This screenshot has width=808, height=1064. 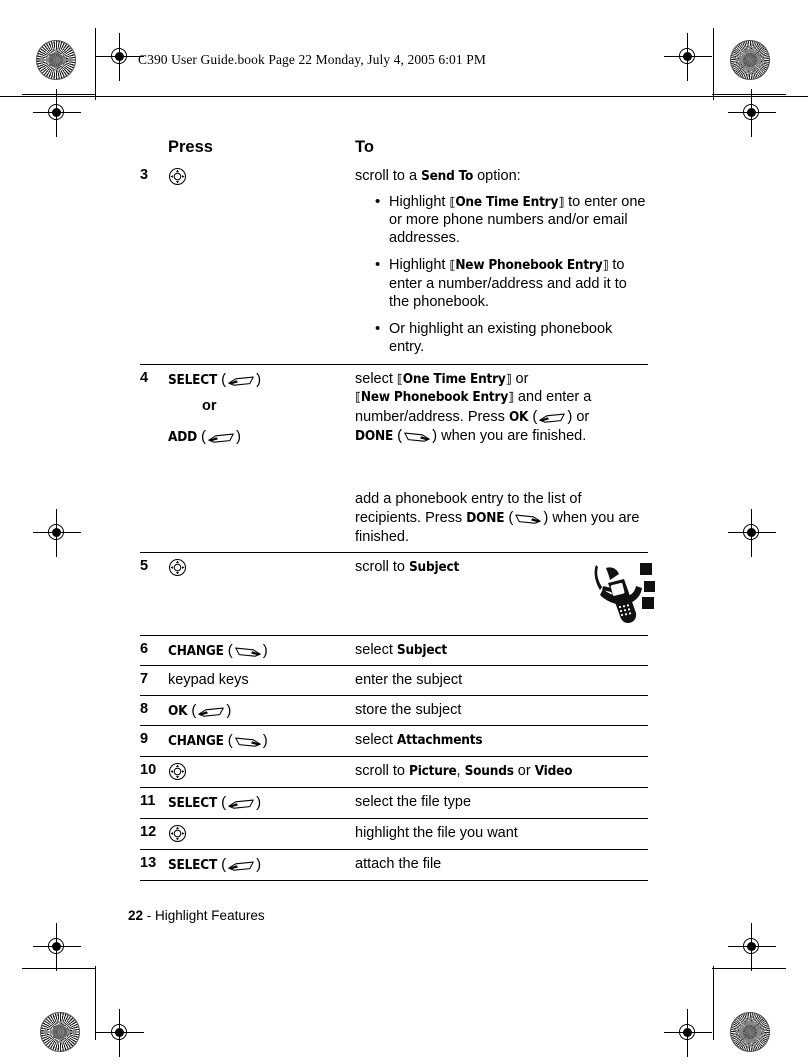 What do you see at coordinates (261, 457) in the screenshot?
I see `step-press-cell: SELECT ( ) or ADD ( )` at bounding box center [261, 457].